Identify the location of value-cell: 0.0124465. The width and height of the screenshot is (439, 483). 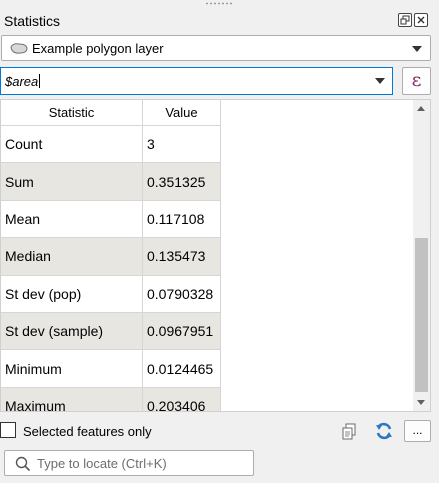
(182, 369).